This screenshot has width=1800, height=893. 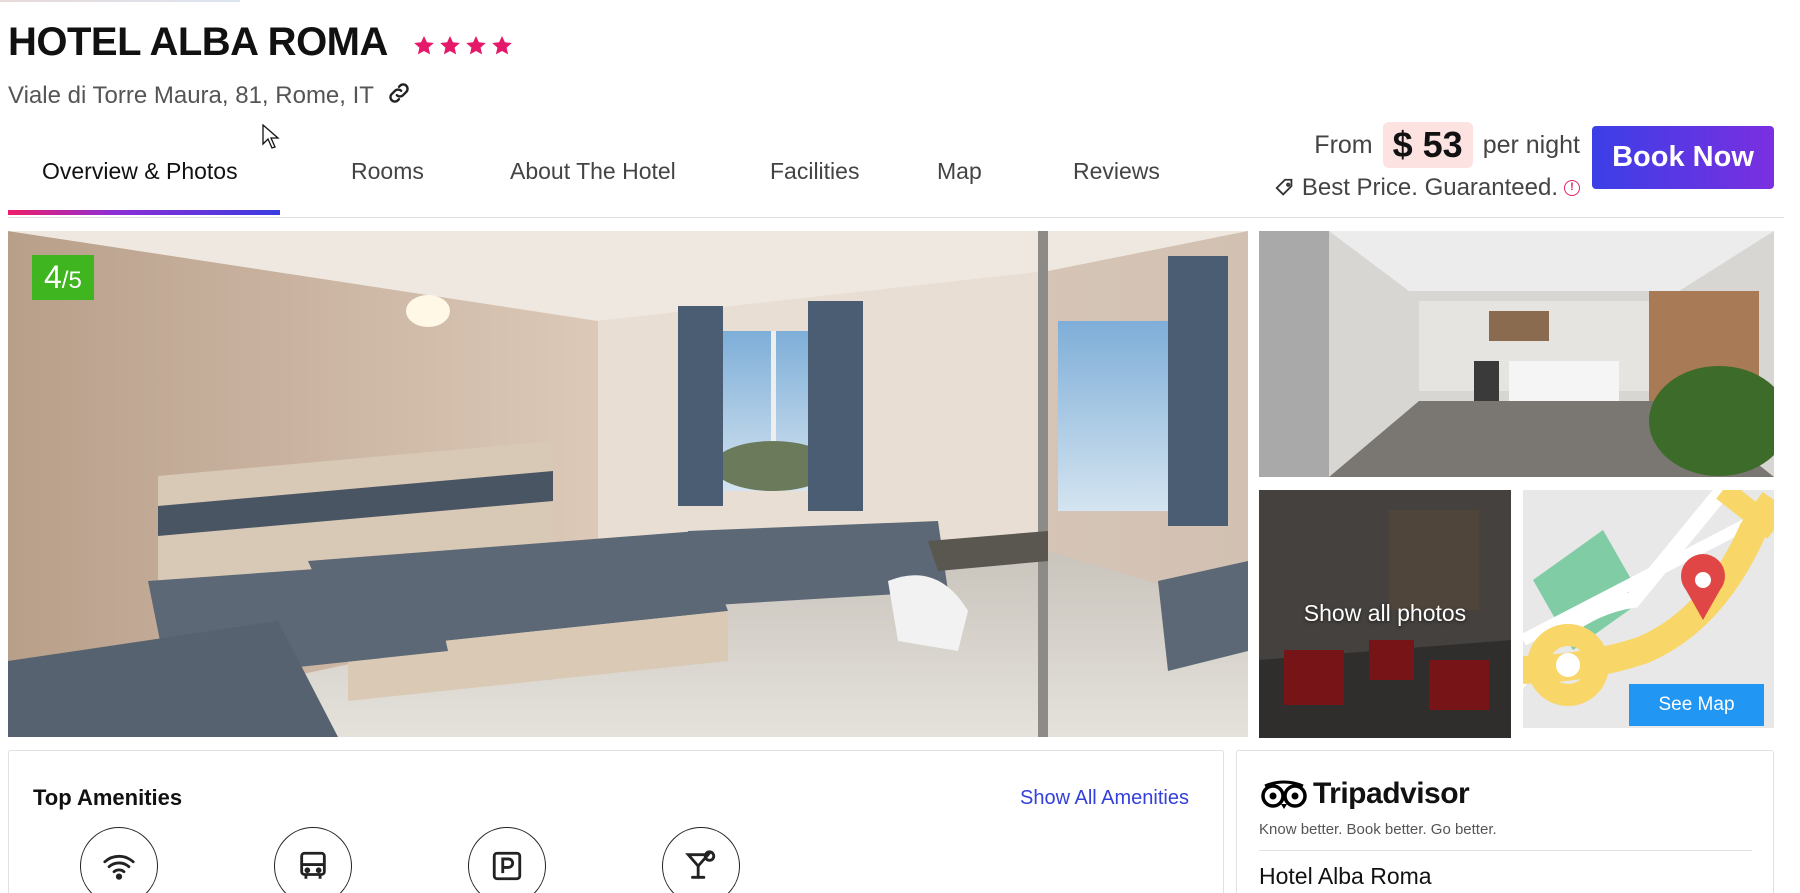 I want to click on link-icon, so click(x=399, y=95).